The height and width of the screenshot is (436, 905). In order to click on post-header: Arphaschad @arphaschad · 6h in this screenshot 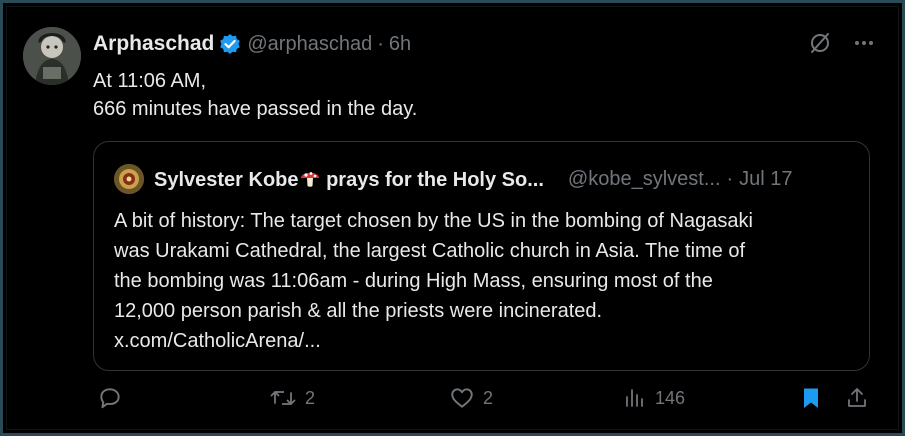, I will do `click(485, 44)`.